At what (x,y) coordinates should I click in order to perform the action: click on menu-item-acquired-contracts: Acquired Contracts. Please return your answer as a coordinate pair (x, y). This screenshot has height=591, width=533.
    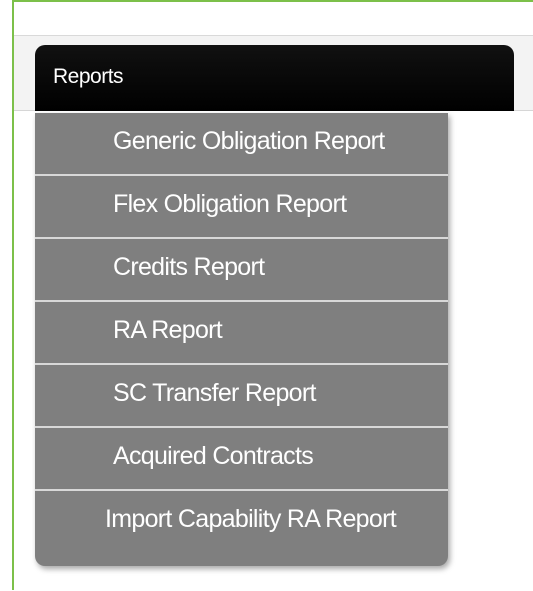
    Looking at the image, I should click on (241, 459).